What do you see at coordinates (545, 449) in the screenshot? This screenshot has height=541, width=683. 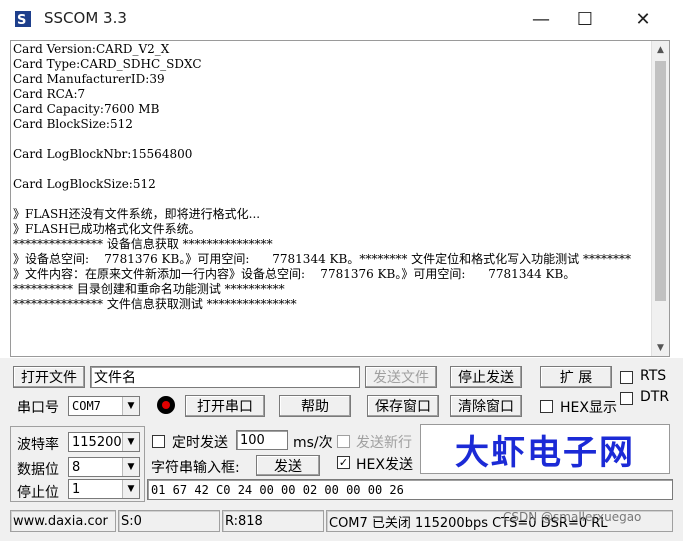 I see `brand-logo: 大虾电子网` at bounding box center [545, 449].